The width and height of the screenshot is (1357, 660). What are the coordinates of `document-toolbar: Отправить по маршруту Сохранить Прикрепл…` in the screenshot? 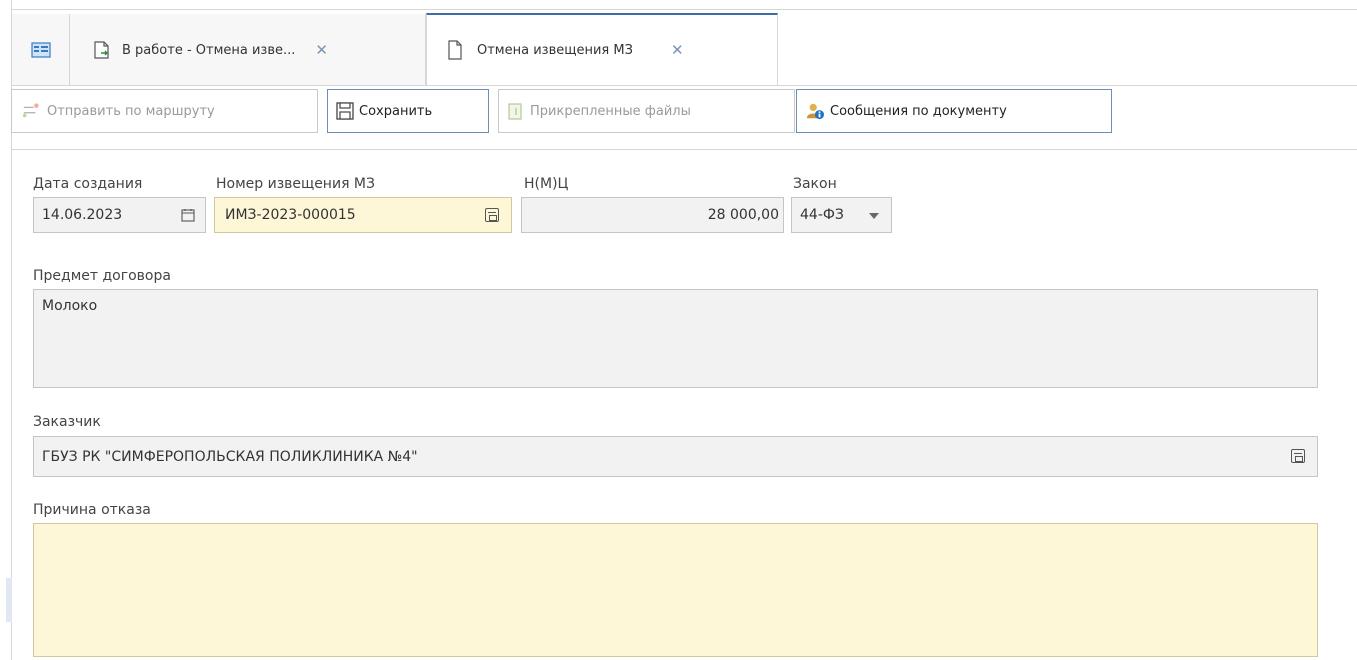 It's located at (684, 118).